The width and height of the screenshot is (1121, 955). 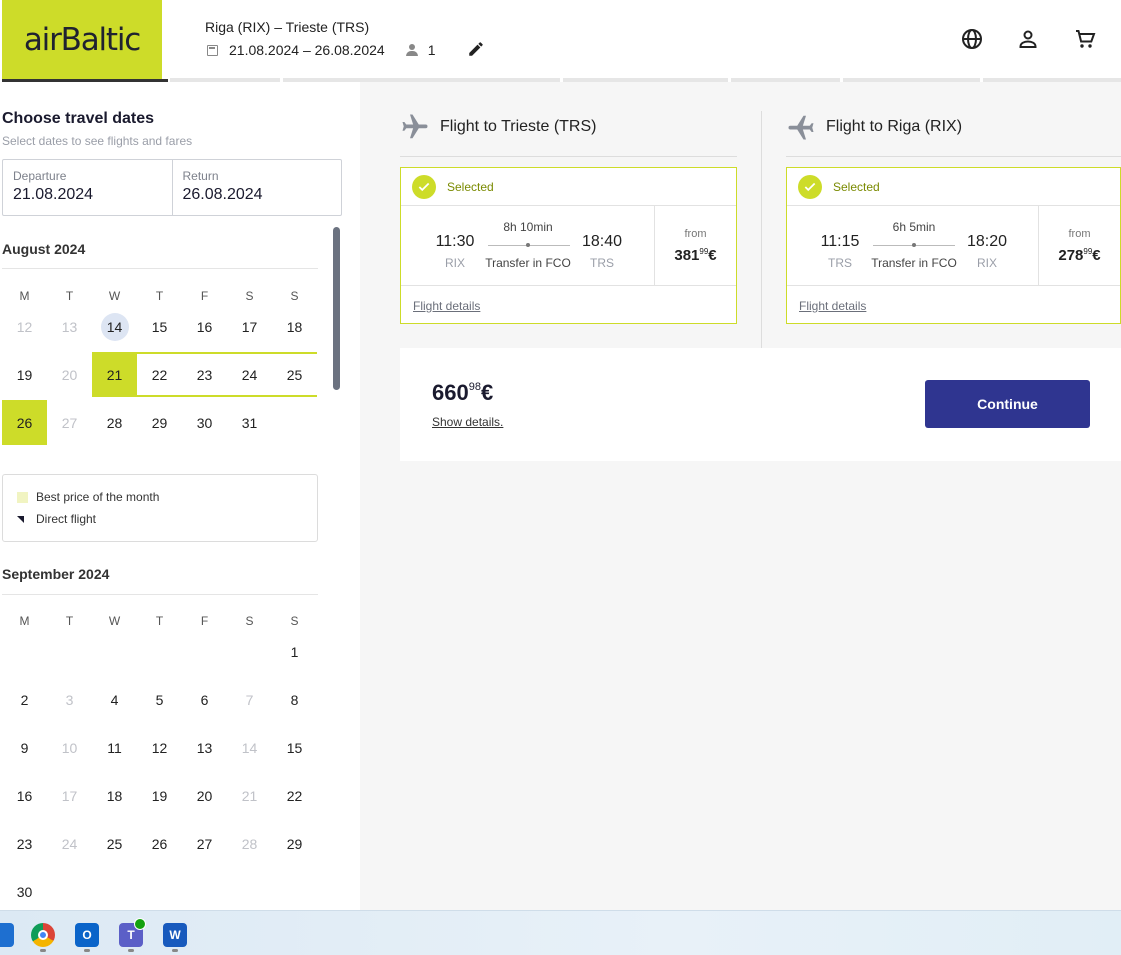 I want to click on inbound-arrival-airport: RIX, so click(x=986, y=263).